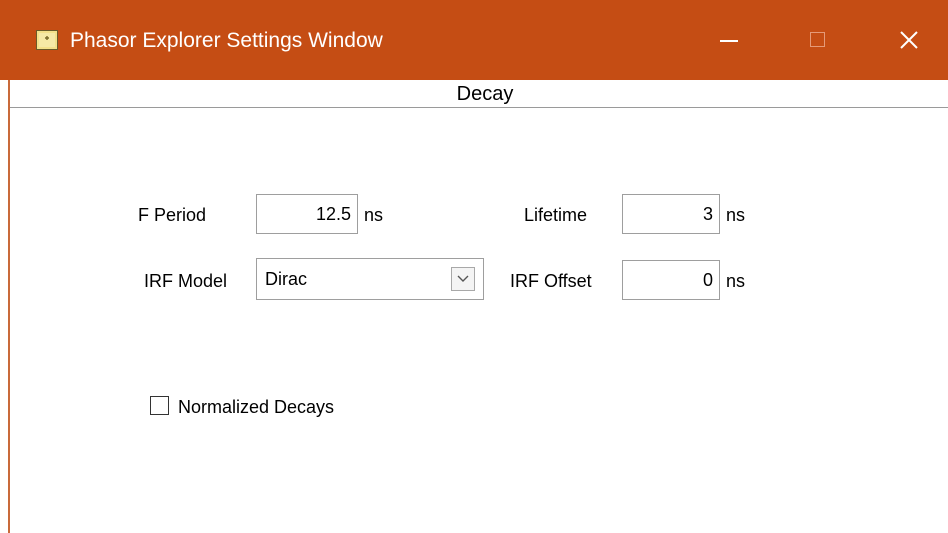  What do you see at coordinates (159, 405) in the screenshot?
I see `normalized-decays-checkbox` at bounding box center [159, 405].